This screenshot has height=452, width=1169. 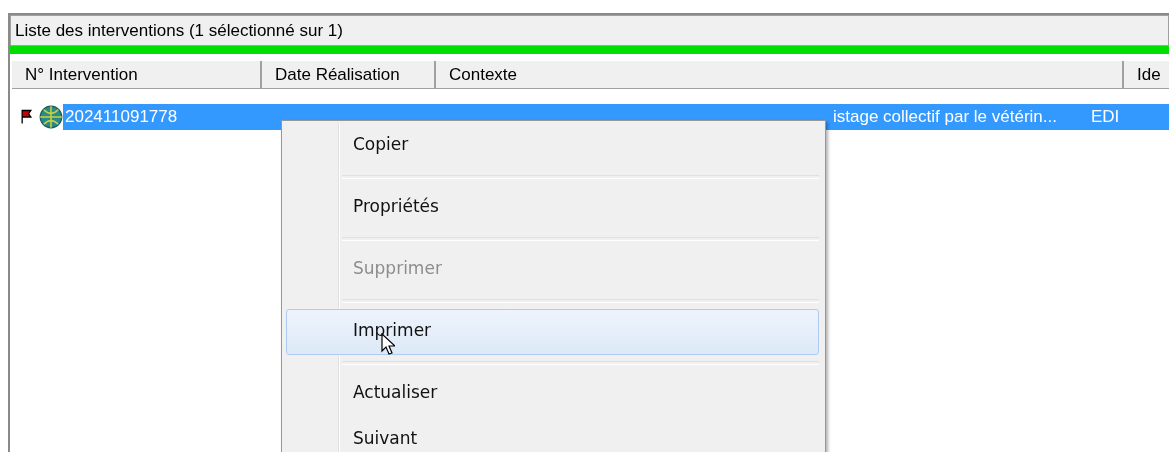 What do you see at coordinates (552, 394) in the screenshot?
I see `menu-item: Actualiser` at bounding box center [552, 394].